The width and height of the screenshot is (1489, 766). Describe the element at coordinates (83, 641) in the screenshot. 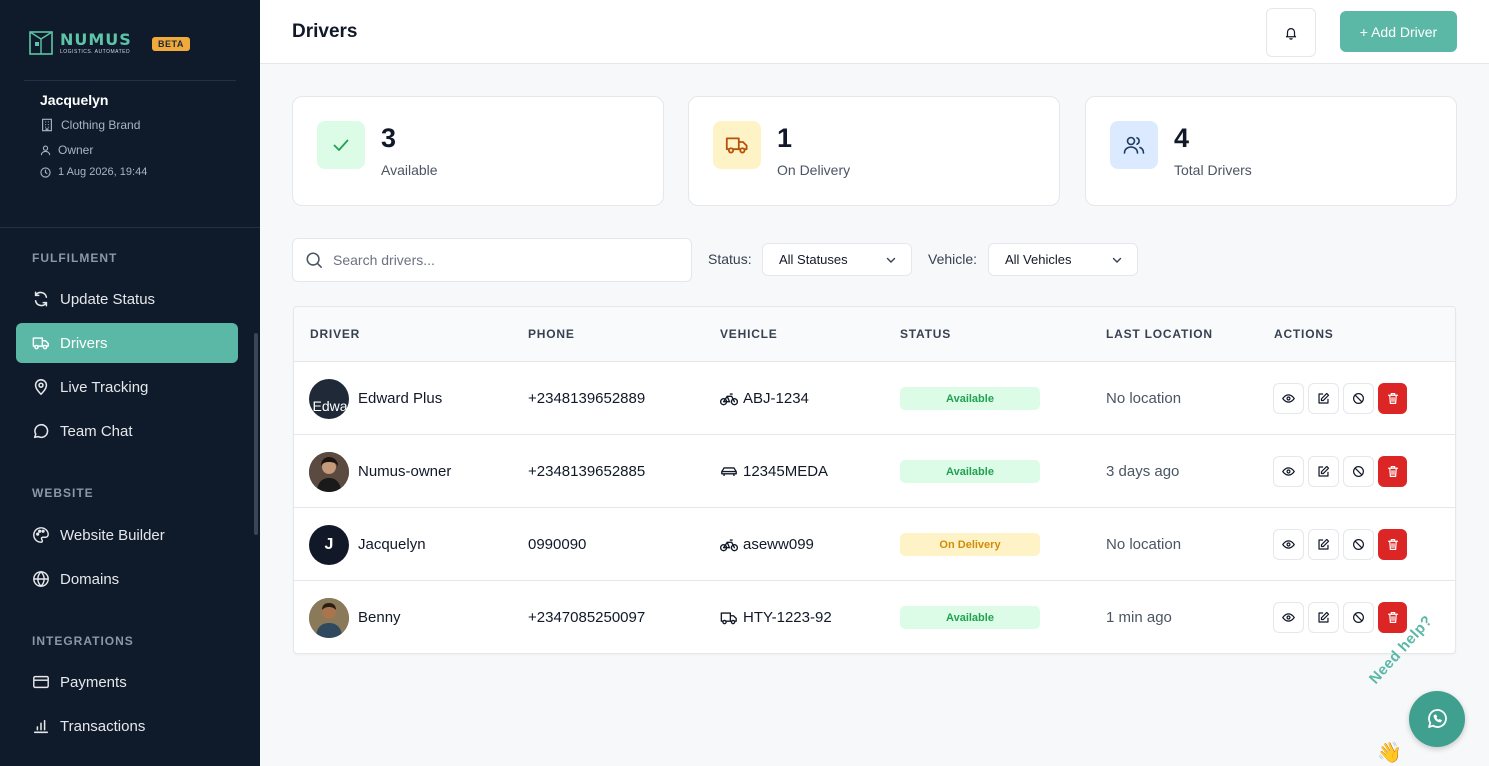

I see `section-label-integrations: INTEGRATIONS` at that location.